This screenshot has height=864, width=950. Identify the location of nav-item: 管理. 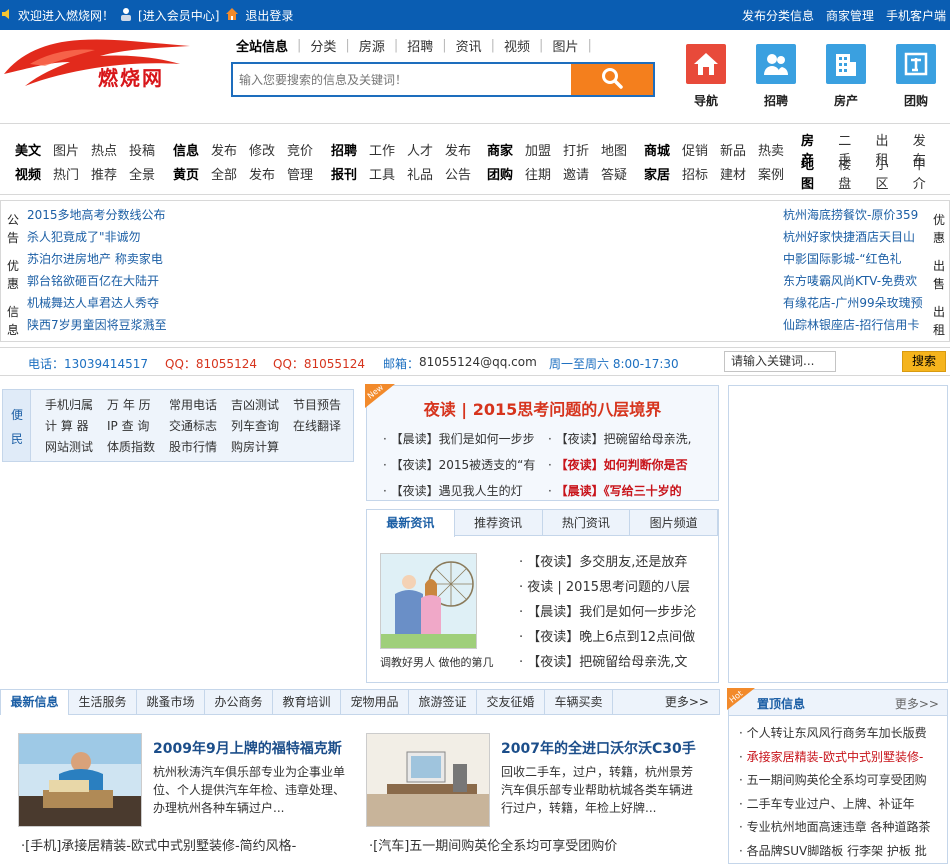
(300, 173).